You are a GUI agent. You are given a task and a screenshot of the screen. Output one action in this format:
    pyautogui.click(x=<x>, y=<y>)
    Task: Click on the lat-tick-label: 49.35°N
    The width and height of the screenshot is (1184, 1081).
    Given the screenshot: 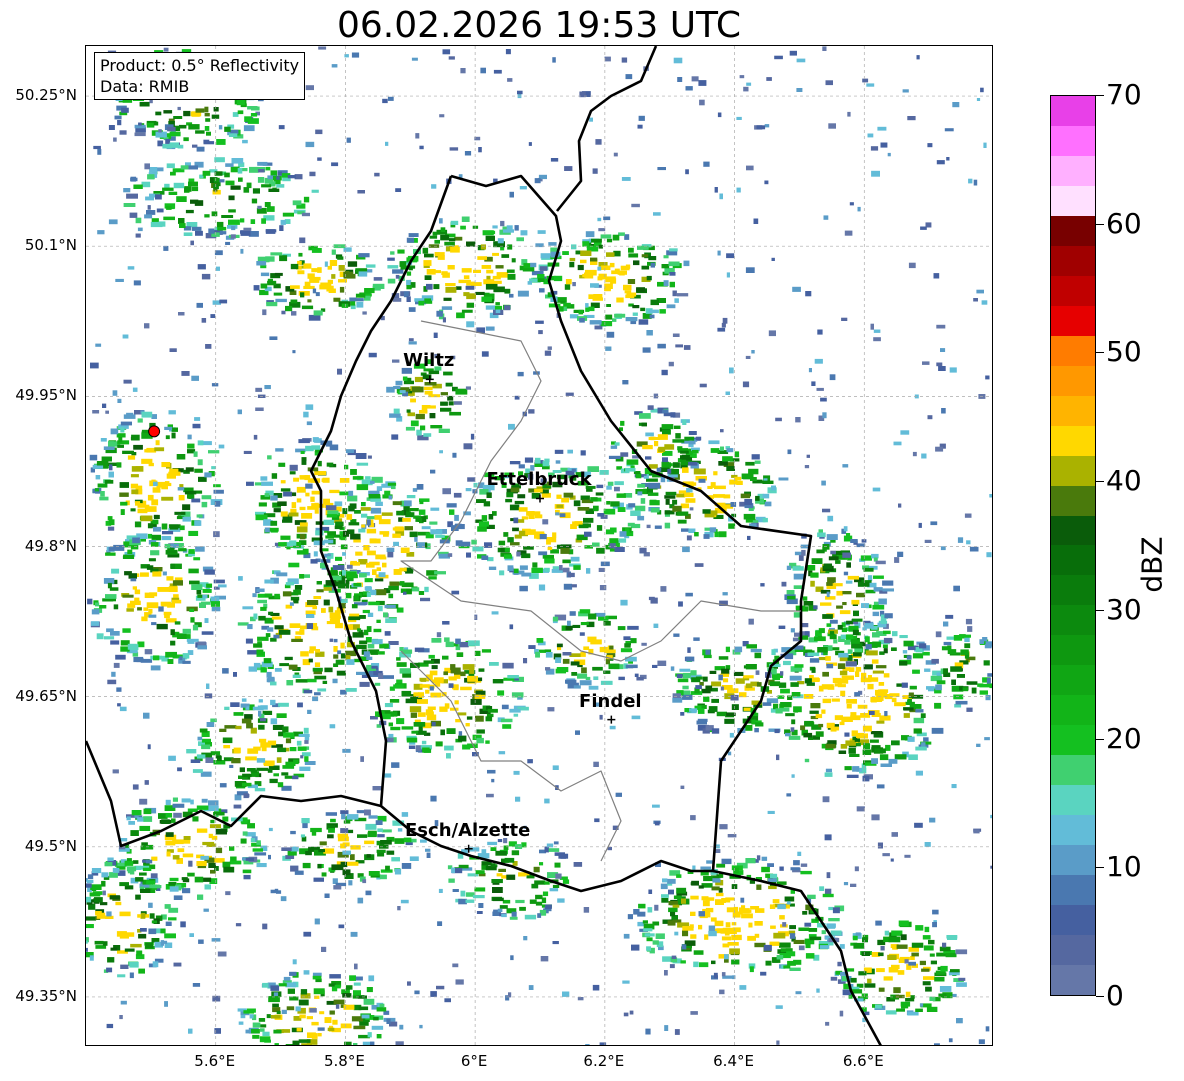 What is the action you would take?
    pyautogui.click(x=46, y=995)
    